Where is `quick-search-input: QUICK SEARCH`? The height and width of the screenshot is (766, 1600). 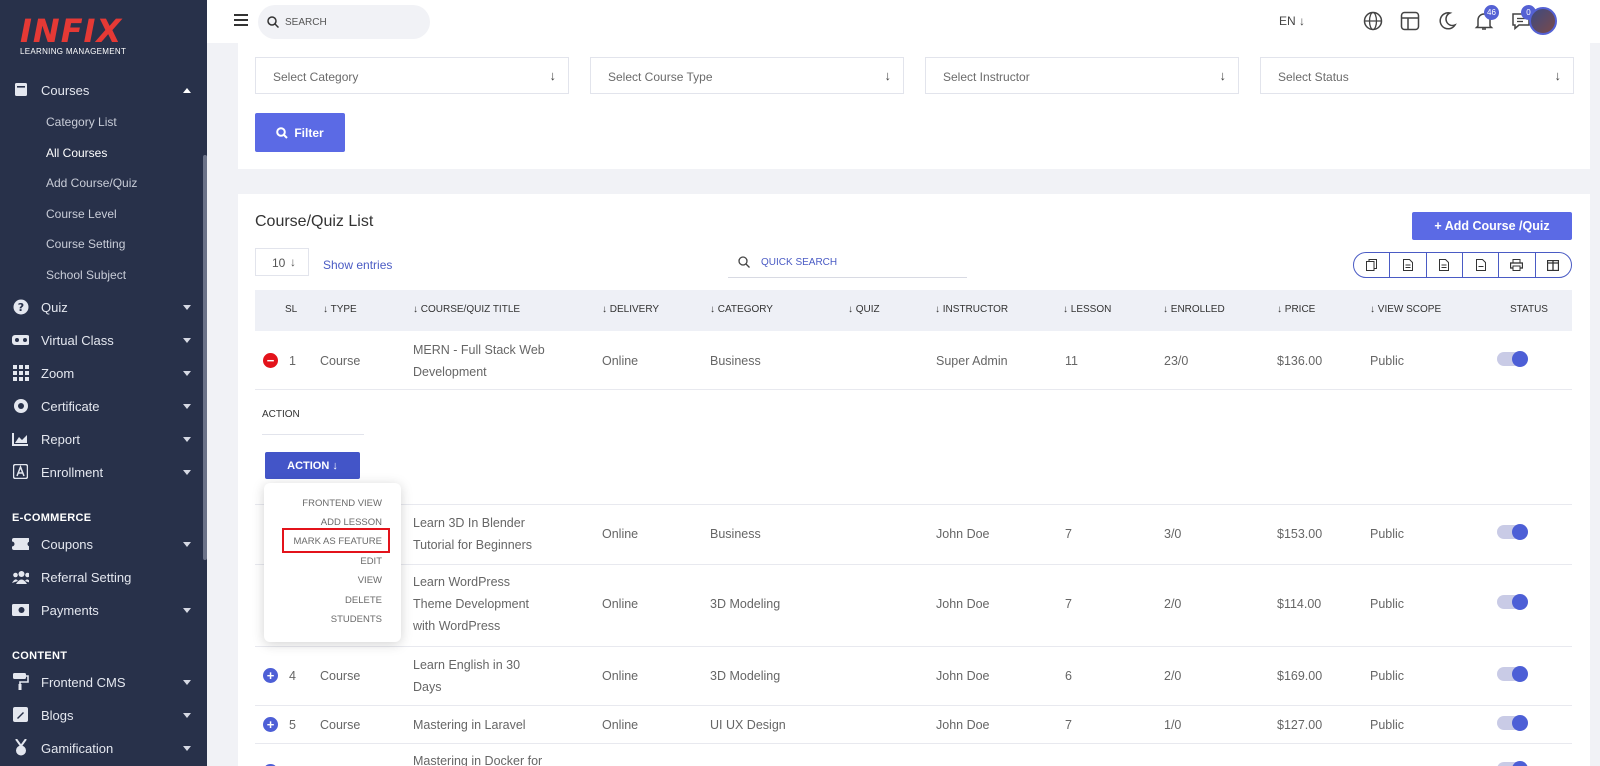
quick-search-input: QUICK SEARCH is located at coordinates (847, 262).